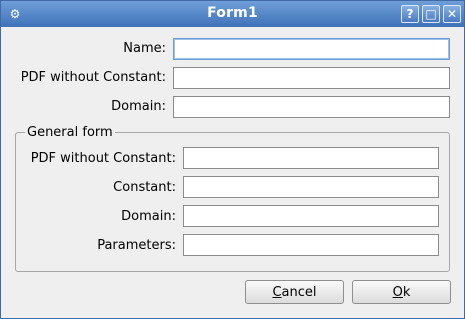 This screenshot has width=465, height=319. What do you see at coordinates (397, 292) in the screenshot?
I see `ok-mnemonic: O` at bounding box center [397, 292].